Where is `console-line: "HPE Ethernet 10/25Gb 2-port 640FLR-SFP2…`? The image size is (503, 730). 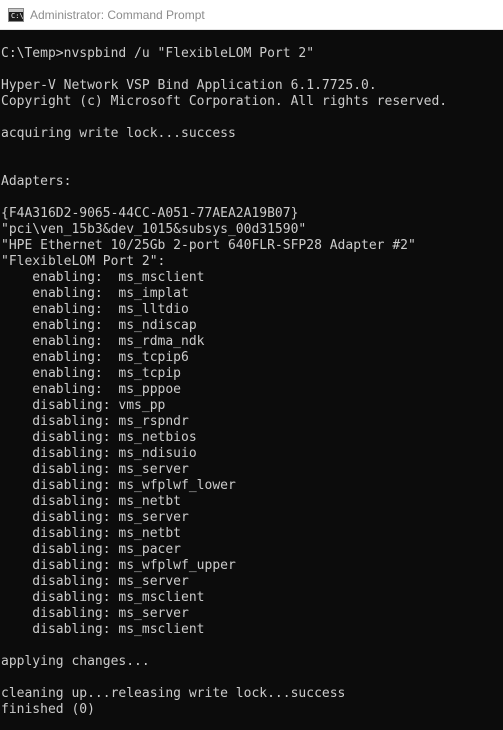 console-line: "HPE Ethernet 10/25Gb 2-port 640FLR-SFP2… is located at coordinates (208, 245).